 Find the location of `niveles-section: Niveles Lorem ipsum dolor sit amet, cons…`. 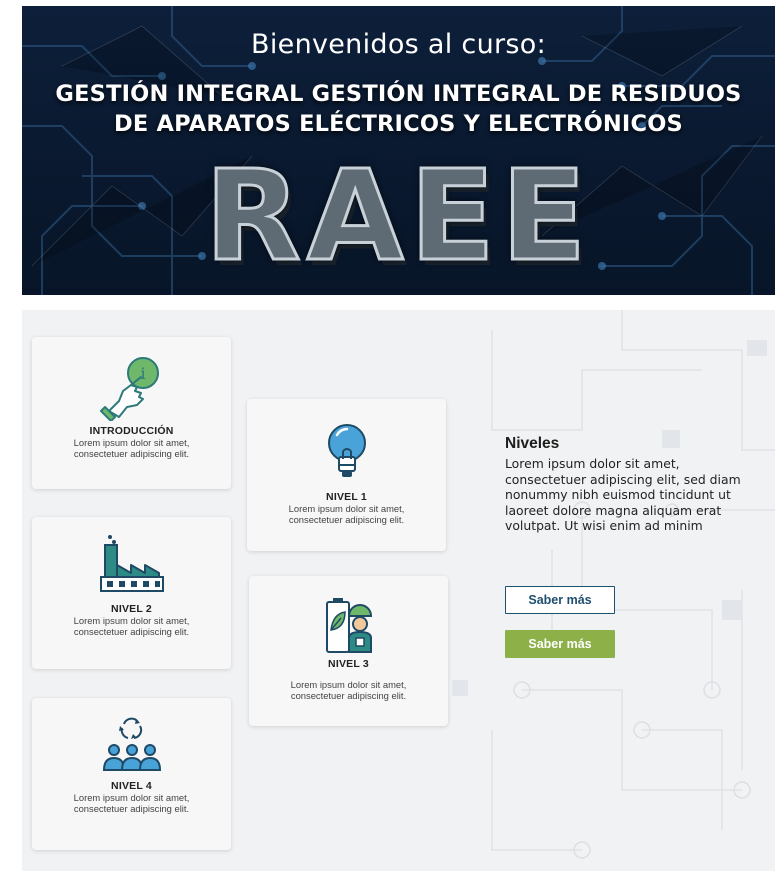

niveles-section: Niveles Lorem ipsum dolor sit amet, cons… is located at coordinates (635, 484).